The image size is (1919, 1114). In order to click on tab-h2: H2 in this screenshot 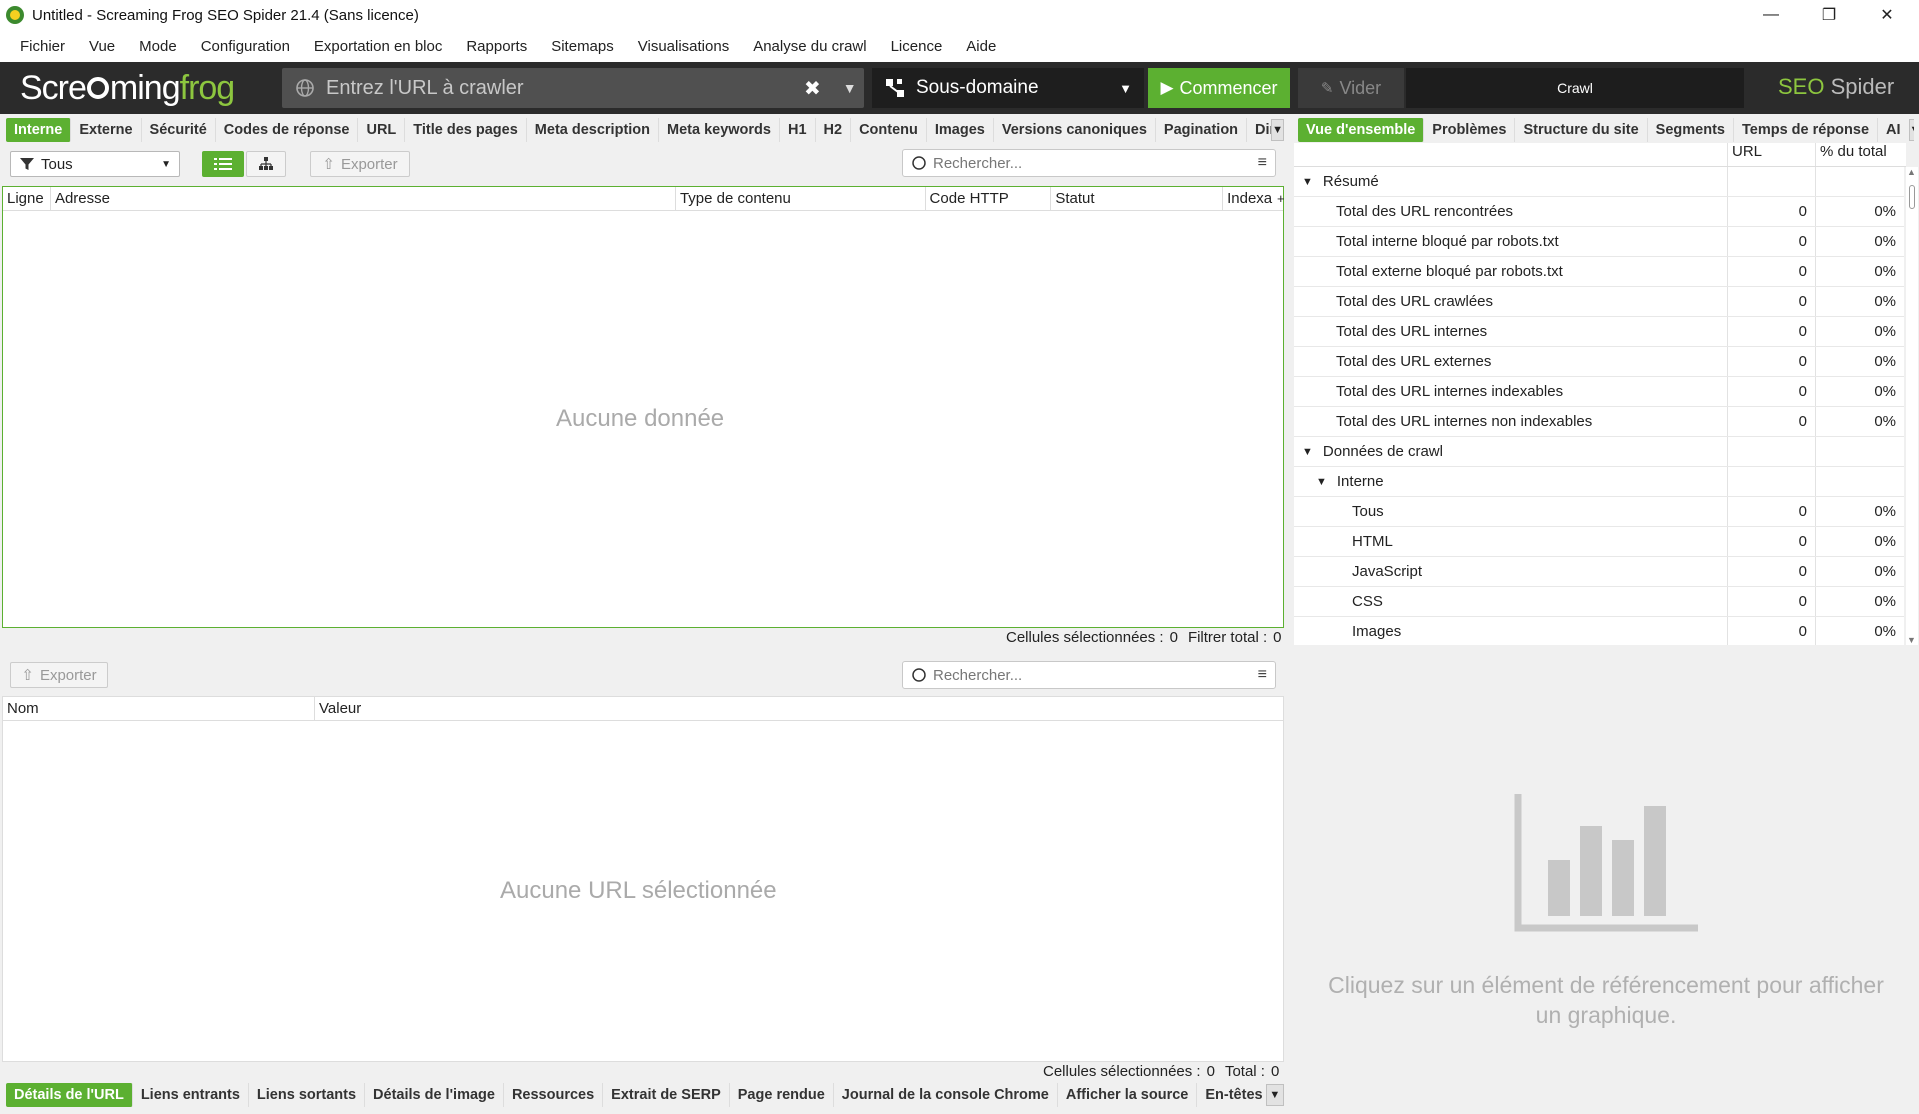, I will do `click(834, 130)`.